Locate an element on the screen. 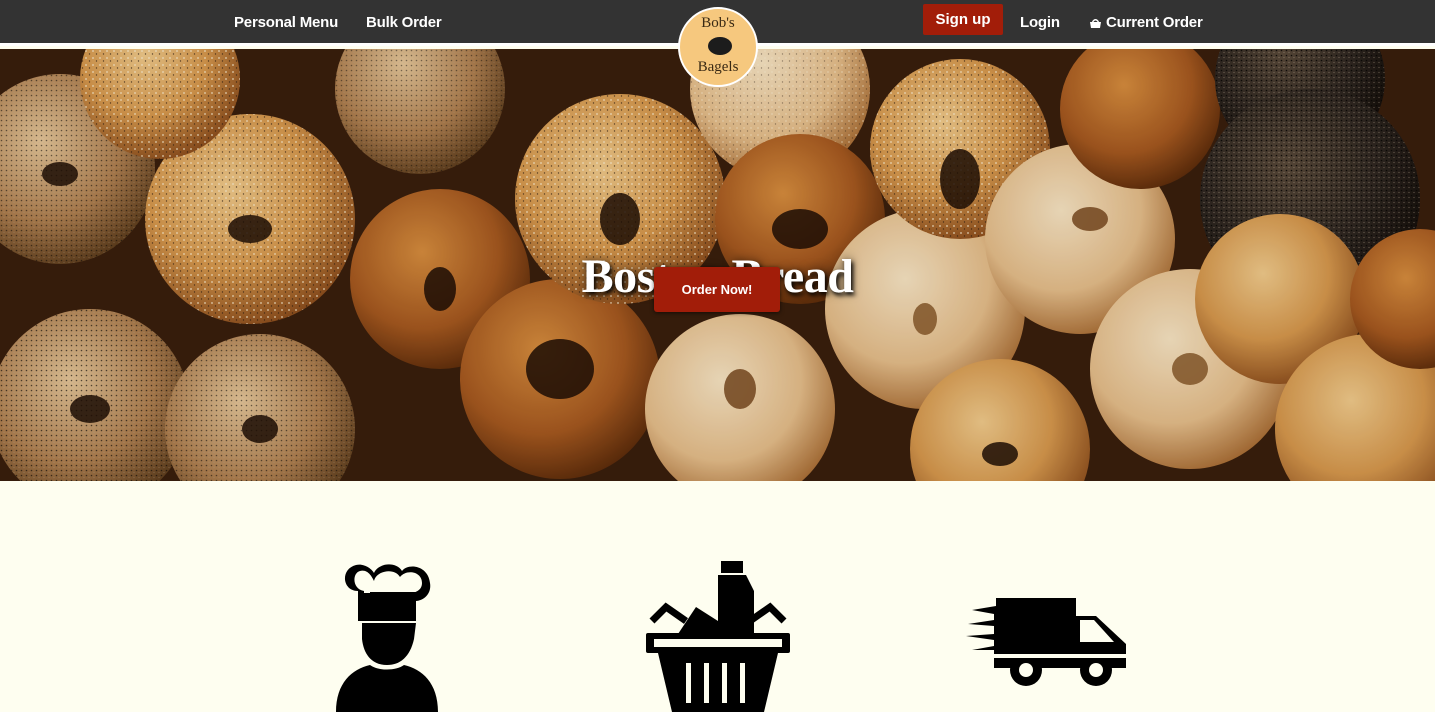 This screenshot has width=1435, height=712. grocery-basket-icon is located at coordinates (718, 636).